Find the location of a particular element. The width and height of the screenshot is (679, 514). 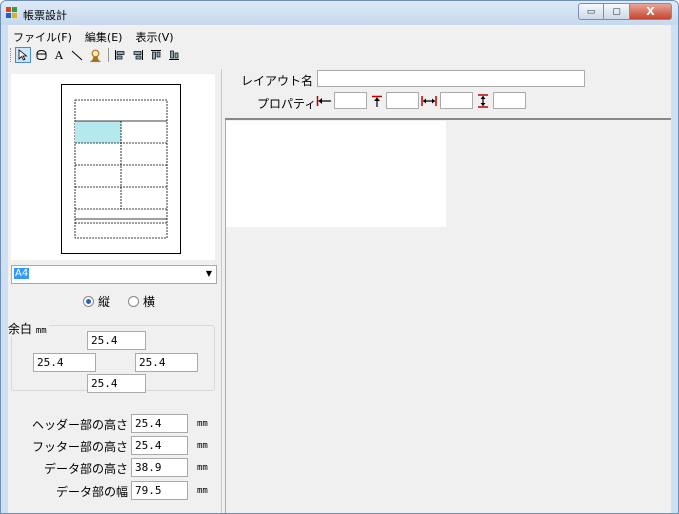

height-icon is located at coordinates (483, 101).